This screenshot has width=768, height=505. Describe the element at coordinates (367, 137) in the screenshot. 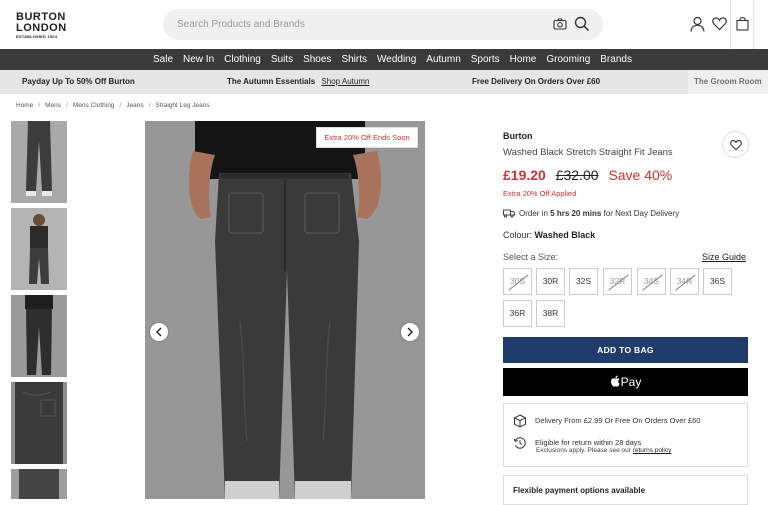

I see `offer-badge: Extra 20% Off Ends Soon` at that location.